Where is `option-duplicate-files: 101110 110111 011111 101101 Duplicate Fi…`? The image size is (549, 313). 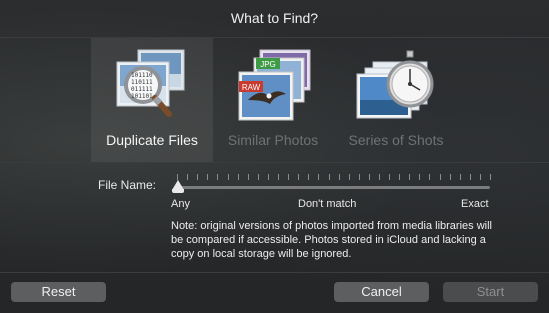 option-duplicate-files: 101110 110111 011111 101101 Duplicate Fi… is located at coordinates (152, 100).